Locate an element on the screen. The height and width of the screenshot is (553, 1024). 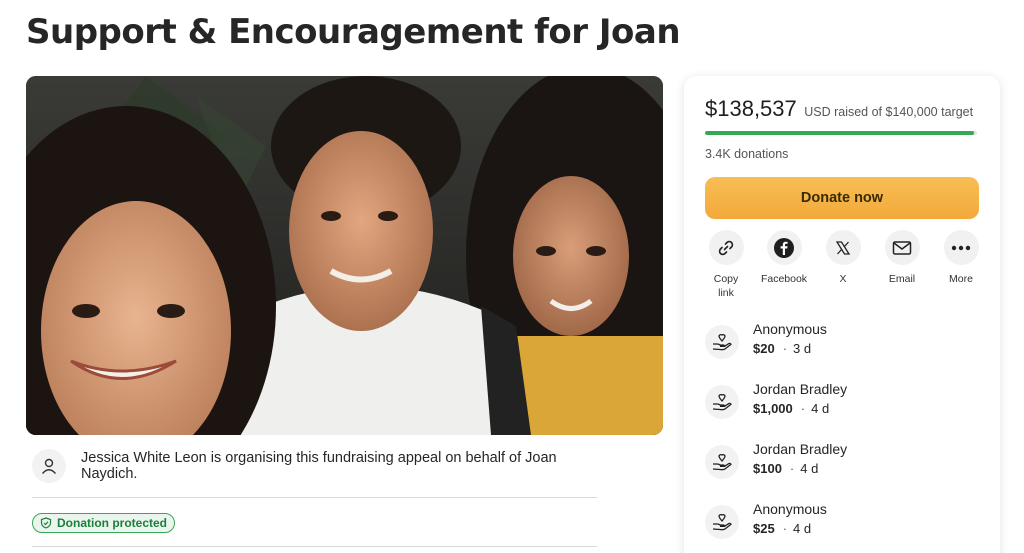
donor-time: 3 d is located at coordinates (802, 348).